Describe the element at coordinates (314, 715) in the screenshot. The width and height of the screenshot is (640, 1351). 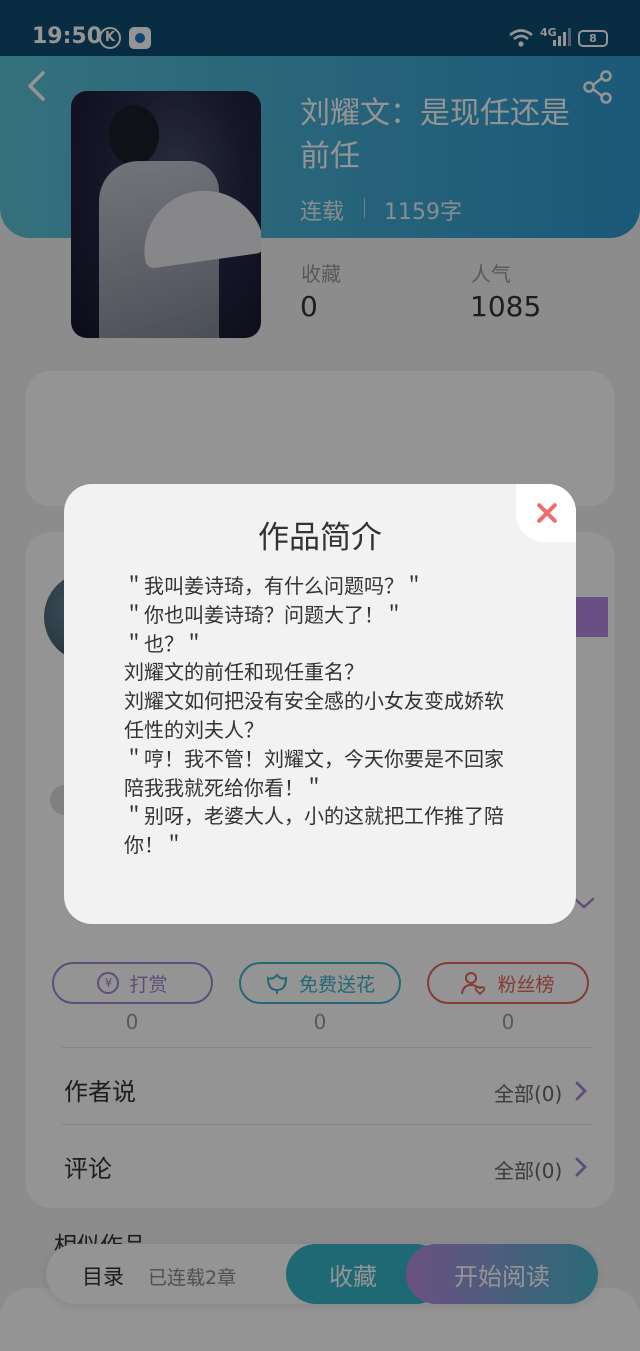
I see `synopsis-line: 刘耀文如何把没有安全感的小女友变成娇软任性的刘夫人？` at that location.